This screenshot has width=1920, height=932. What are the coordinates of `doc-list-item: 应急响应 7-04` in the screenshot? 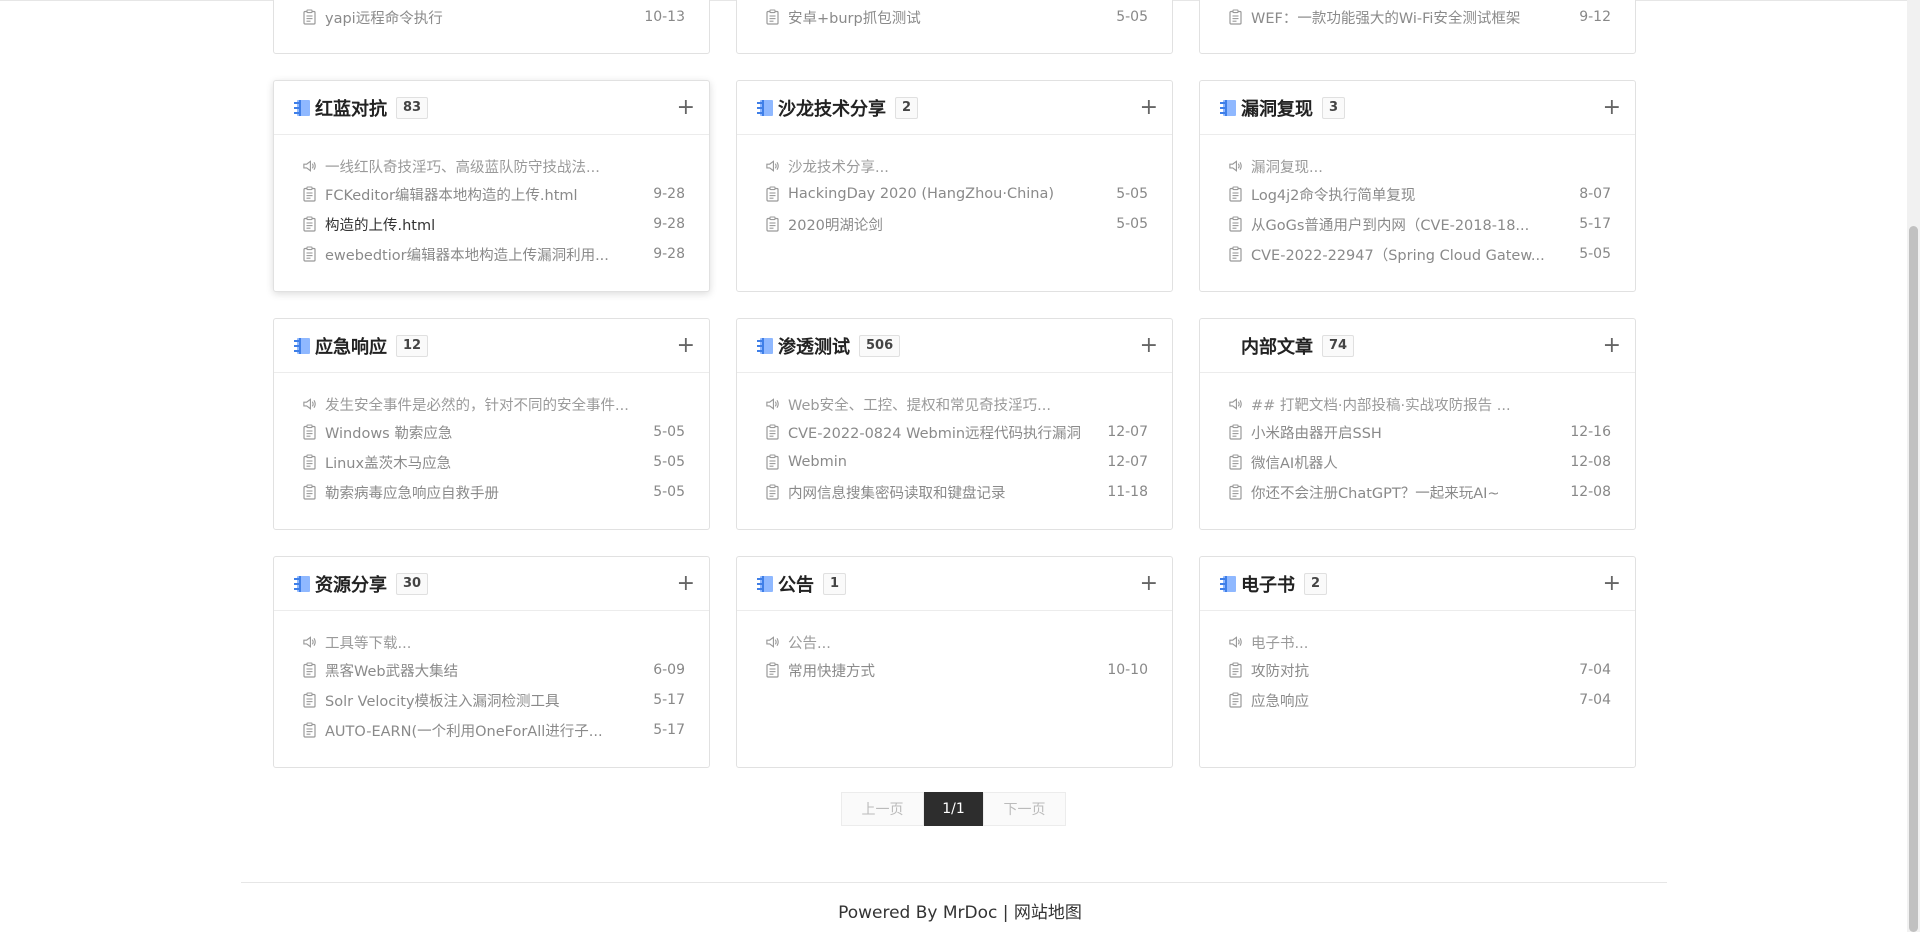 It's located at (1419, 700).